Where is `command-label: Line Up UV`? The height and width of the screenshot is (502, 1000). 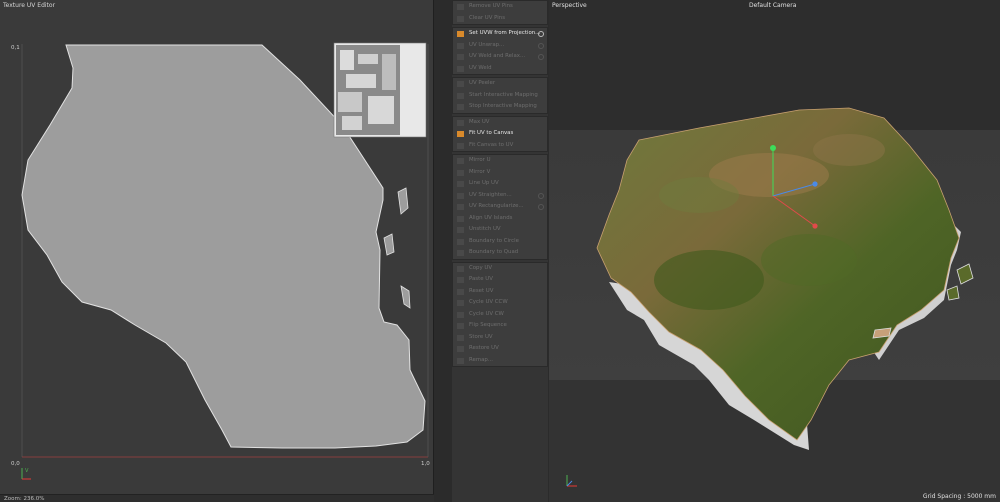
command-label: Line Up UV is located at coordinates (484, 183).